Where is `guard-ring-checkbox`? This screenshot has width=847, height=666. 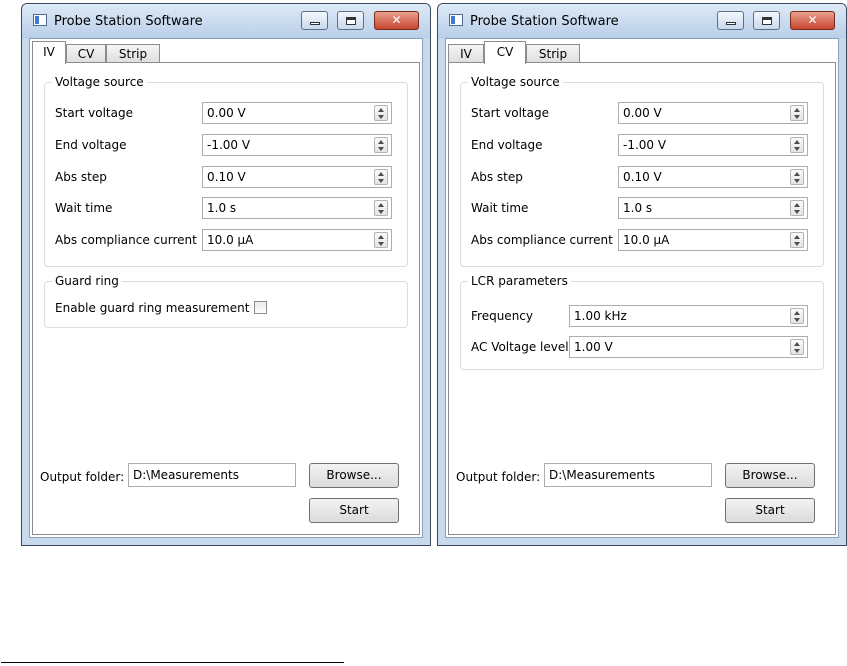 guard-ring-checkbox is located at coordinates (260, 307).